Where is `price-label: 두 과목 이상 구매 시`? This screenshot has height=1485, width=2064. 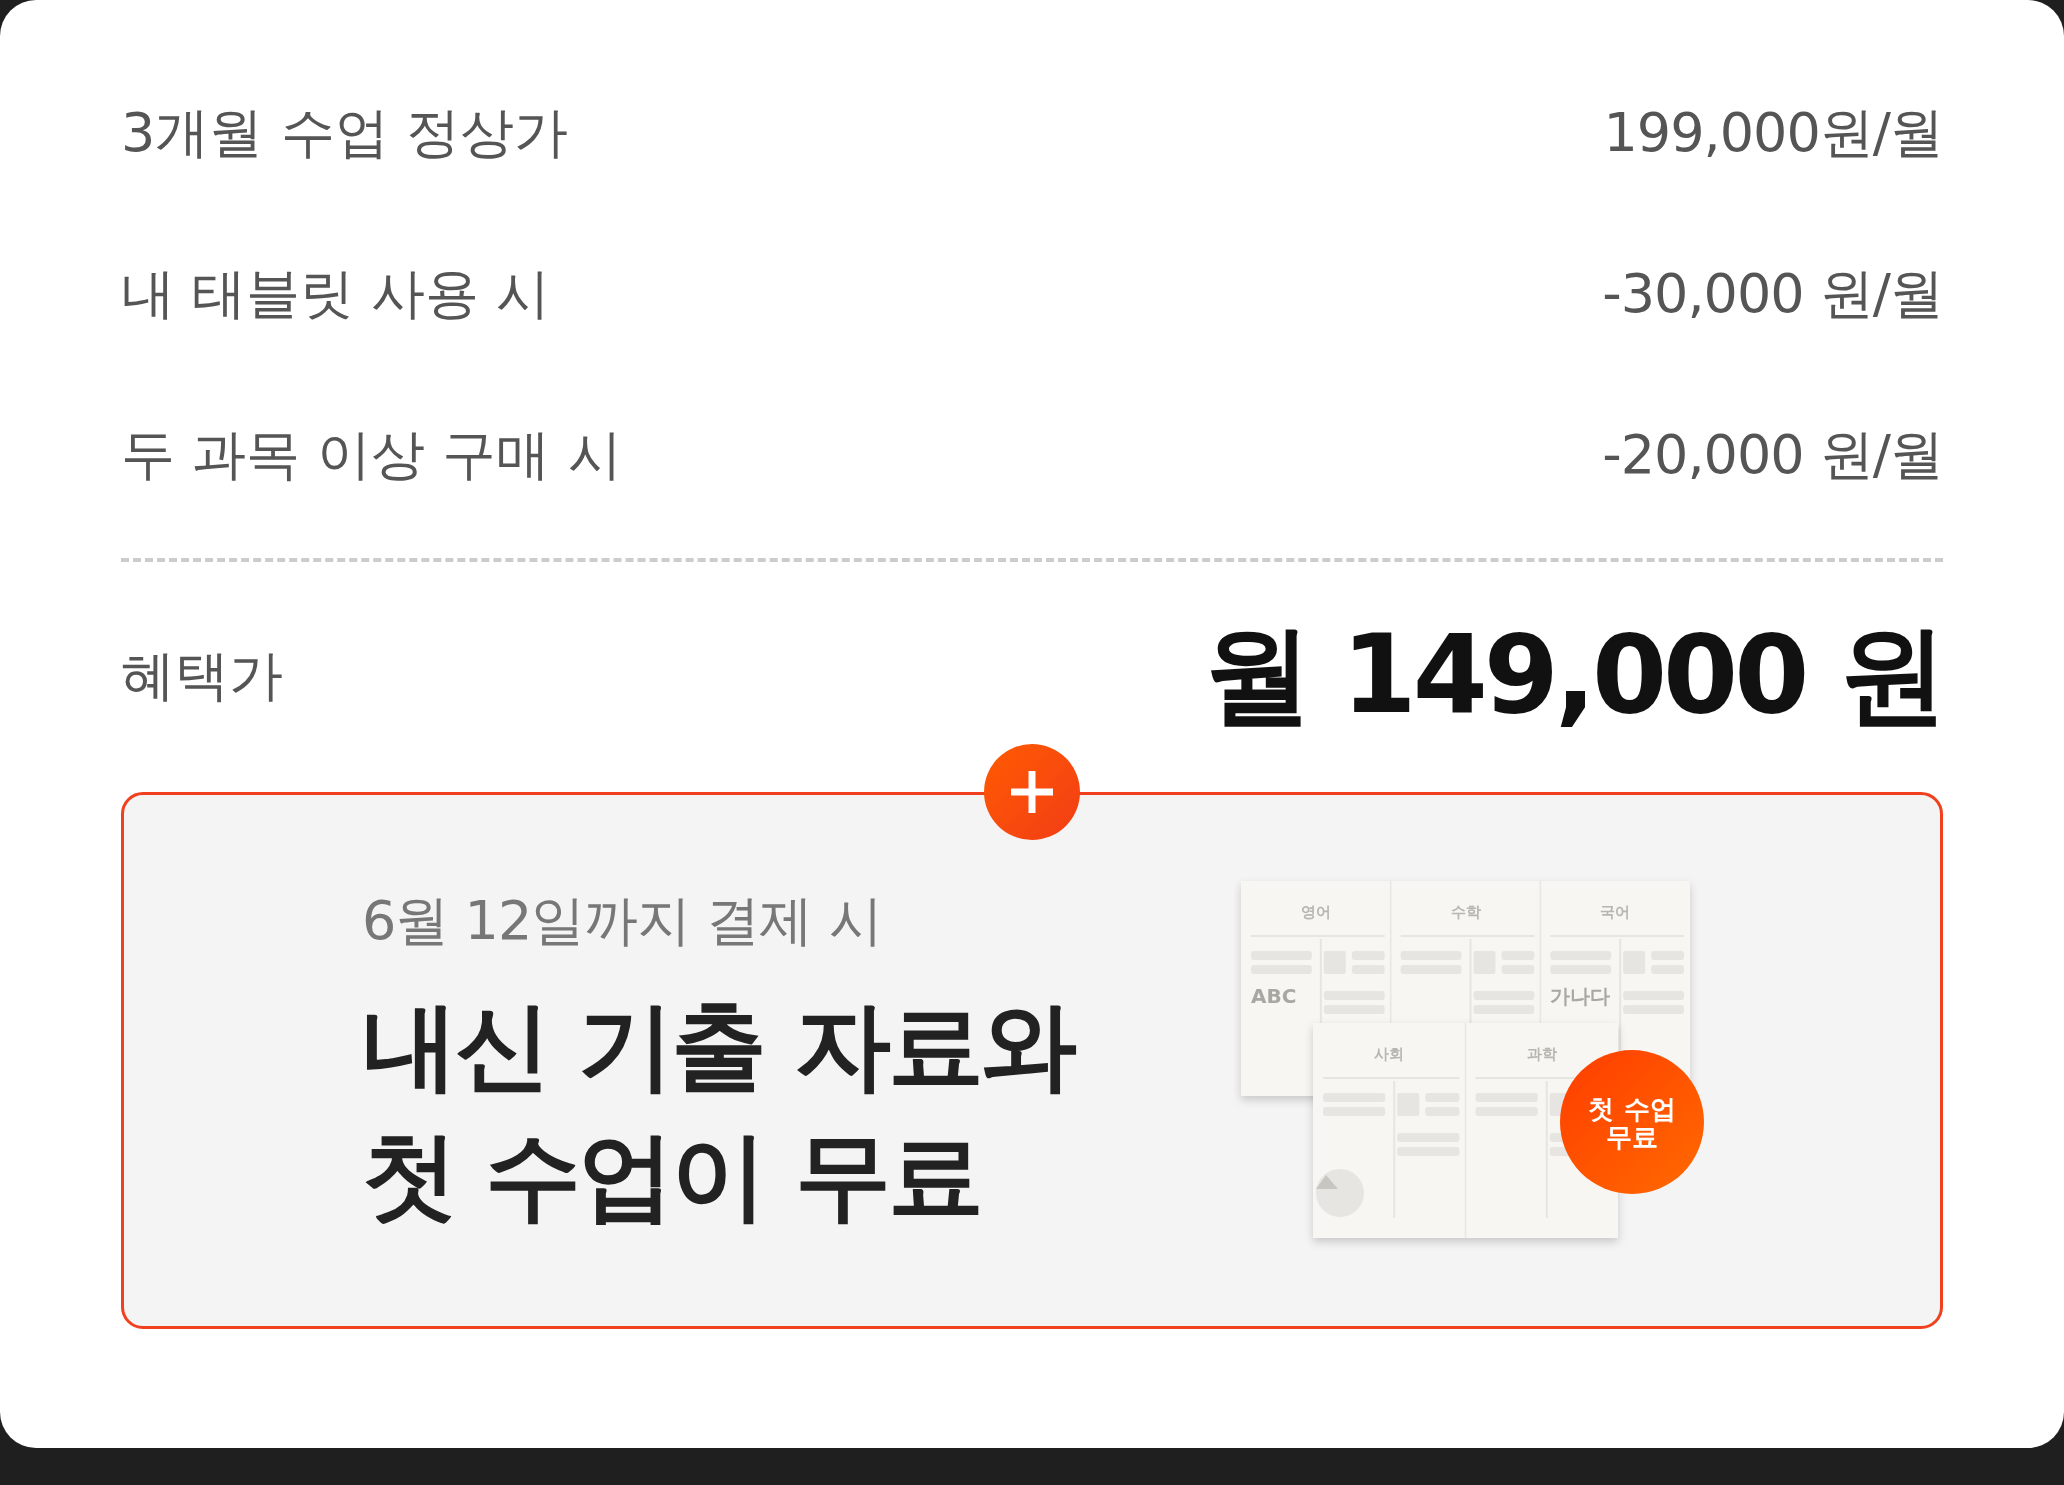 price-label: 두 과목 이상 구매 시 is located at coordinates (371, 454).